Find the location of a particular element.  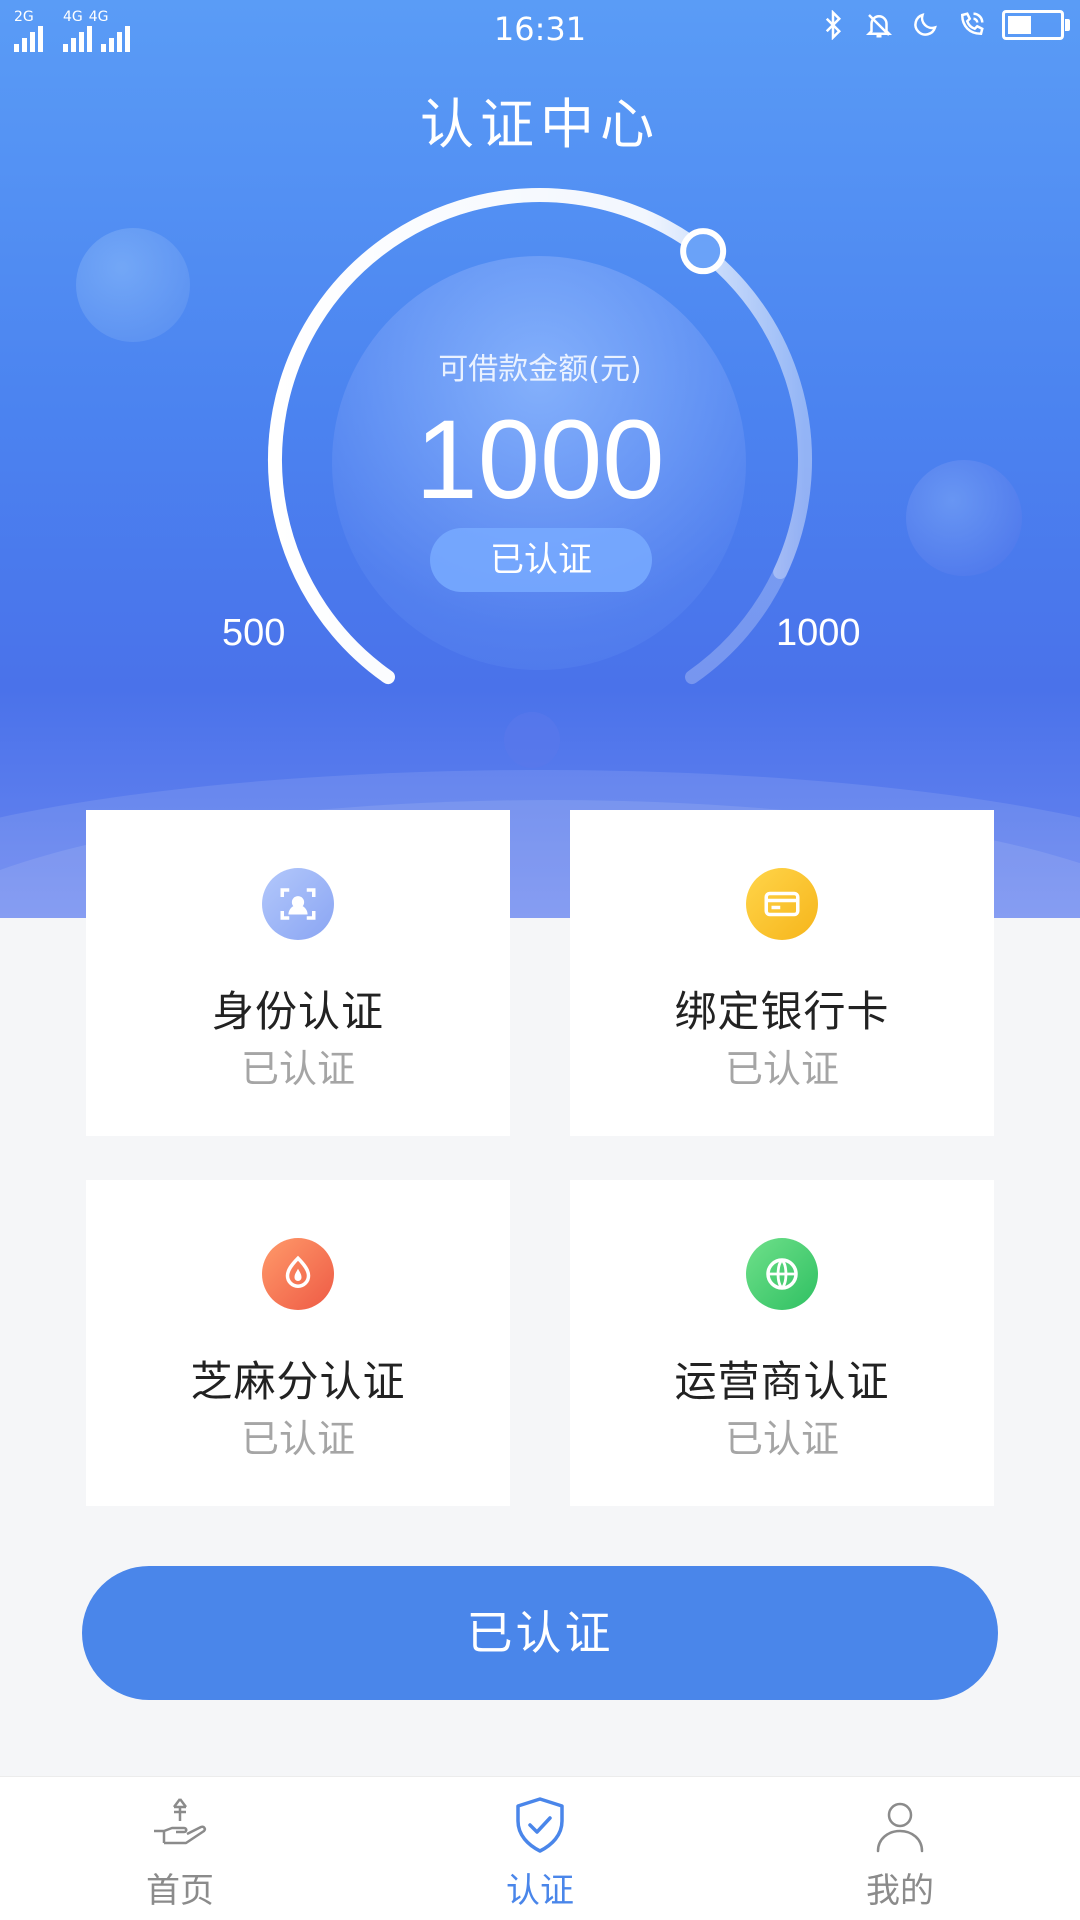

user-icon is located at coordinates (900, 1827).